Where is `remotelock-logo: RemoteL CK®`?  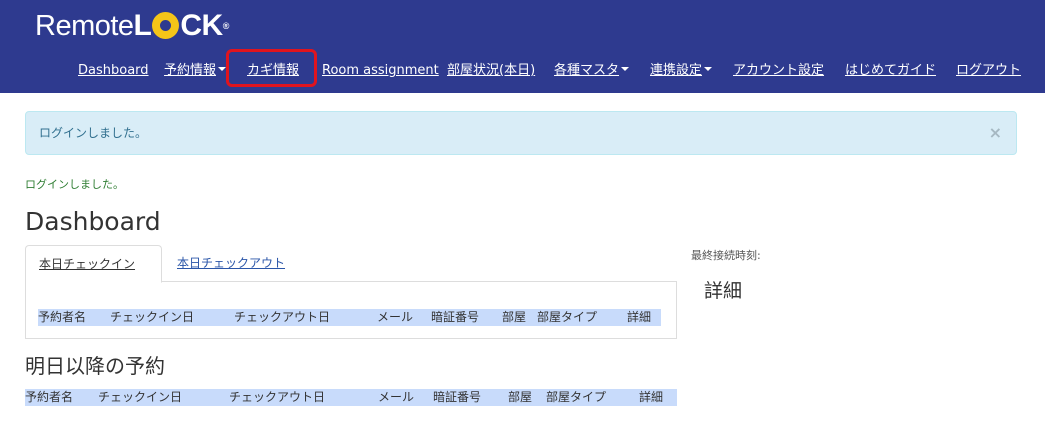
remotelock-logo: RemoteL CK® is located at coordinates (132, 26).